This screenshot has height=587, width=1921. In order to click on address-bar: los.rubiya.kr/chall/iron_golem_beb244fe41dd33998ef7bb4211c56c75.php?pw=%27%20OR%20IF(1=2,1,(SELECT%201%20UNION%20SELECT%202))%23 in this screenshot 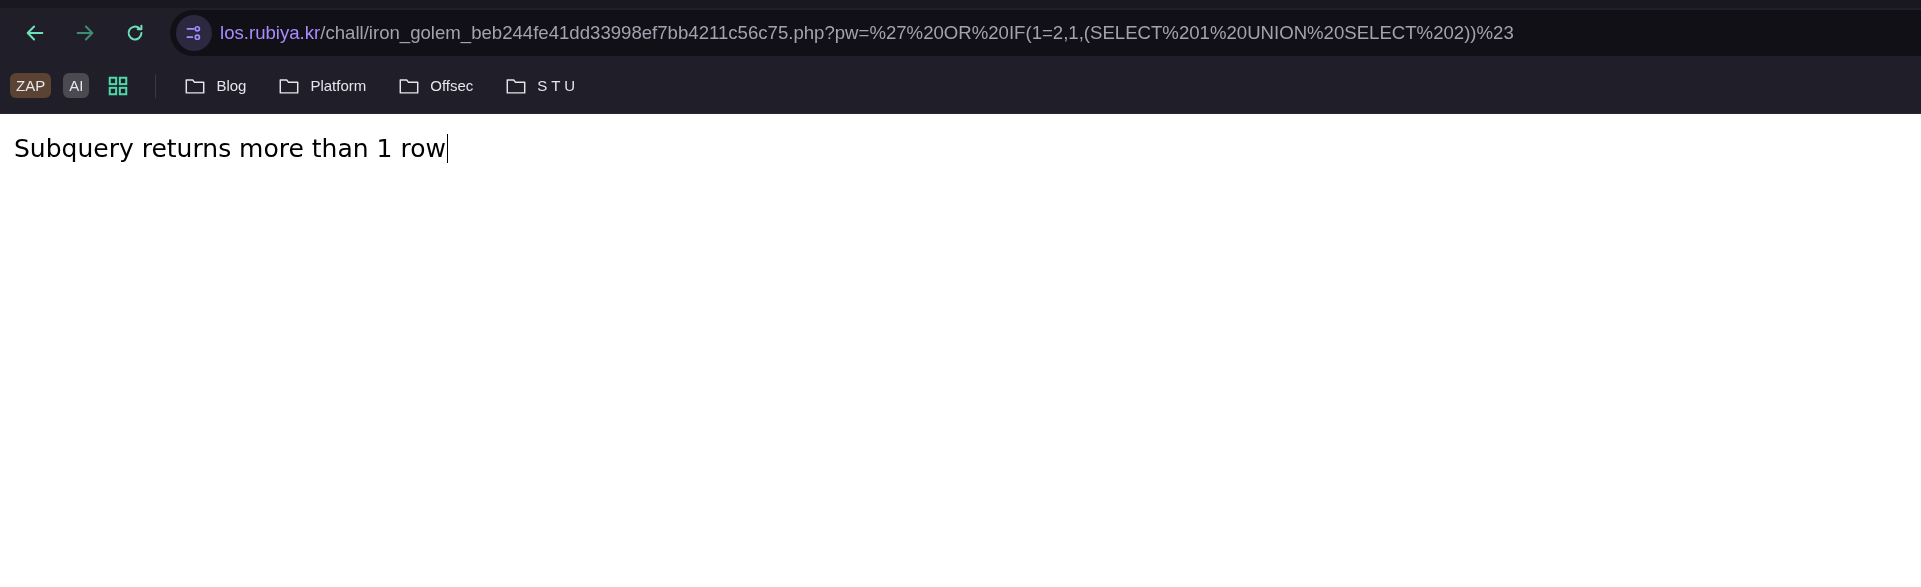, I will do `click(1045, 33)`.